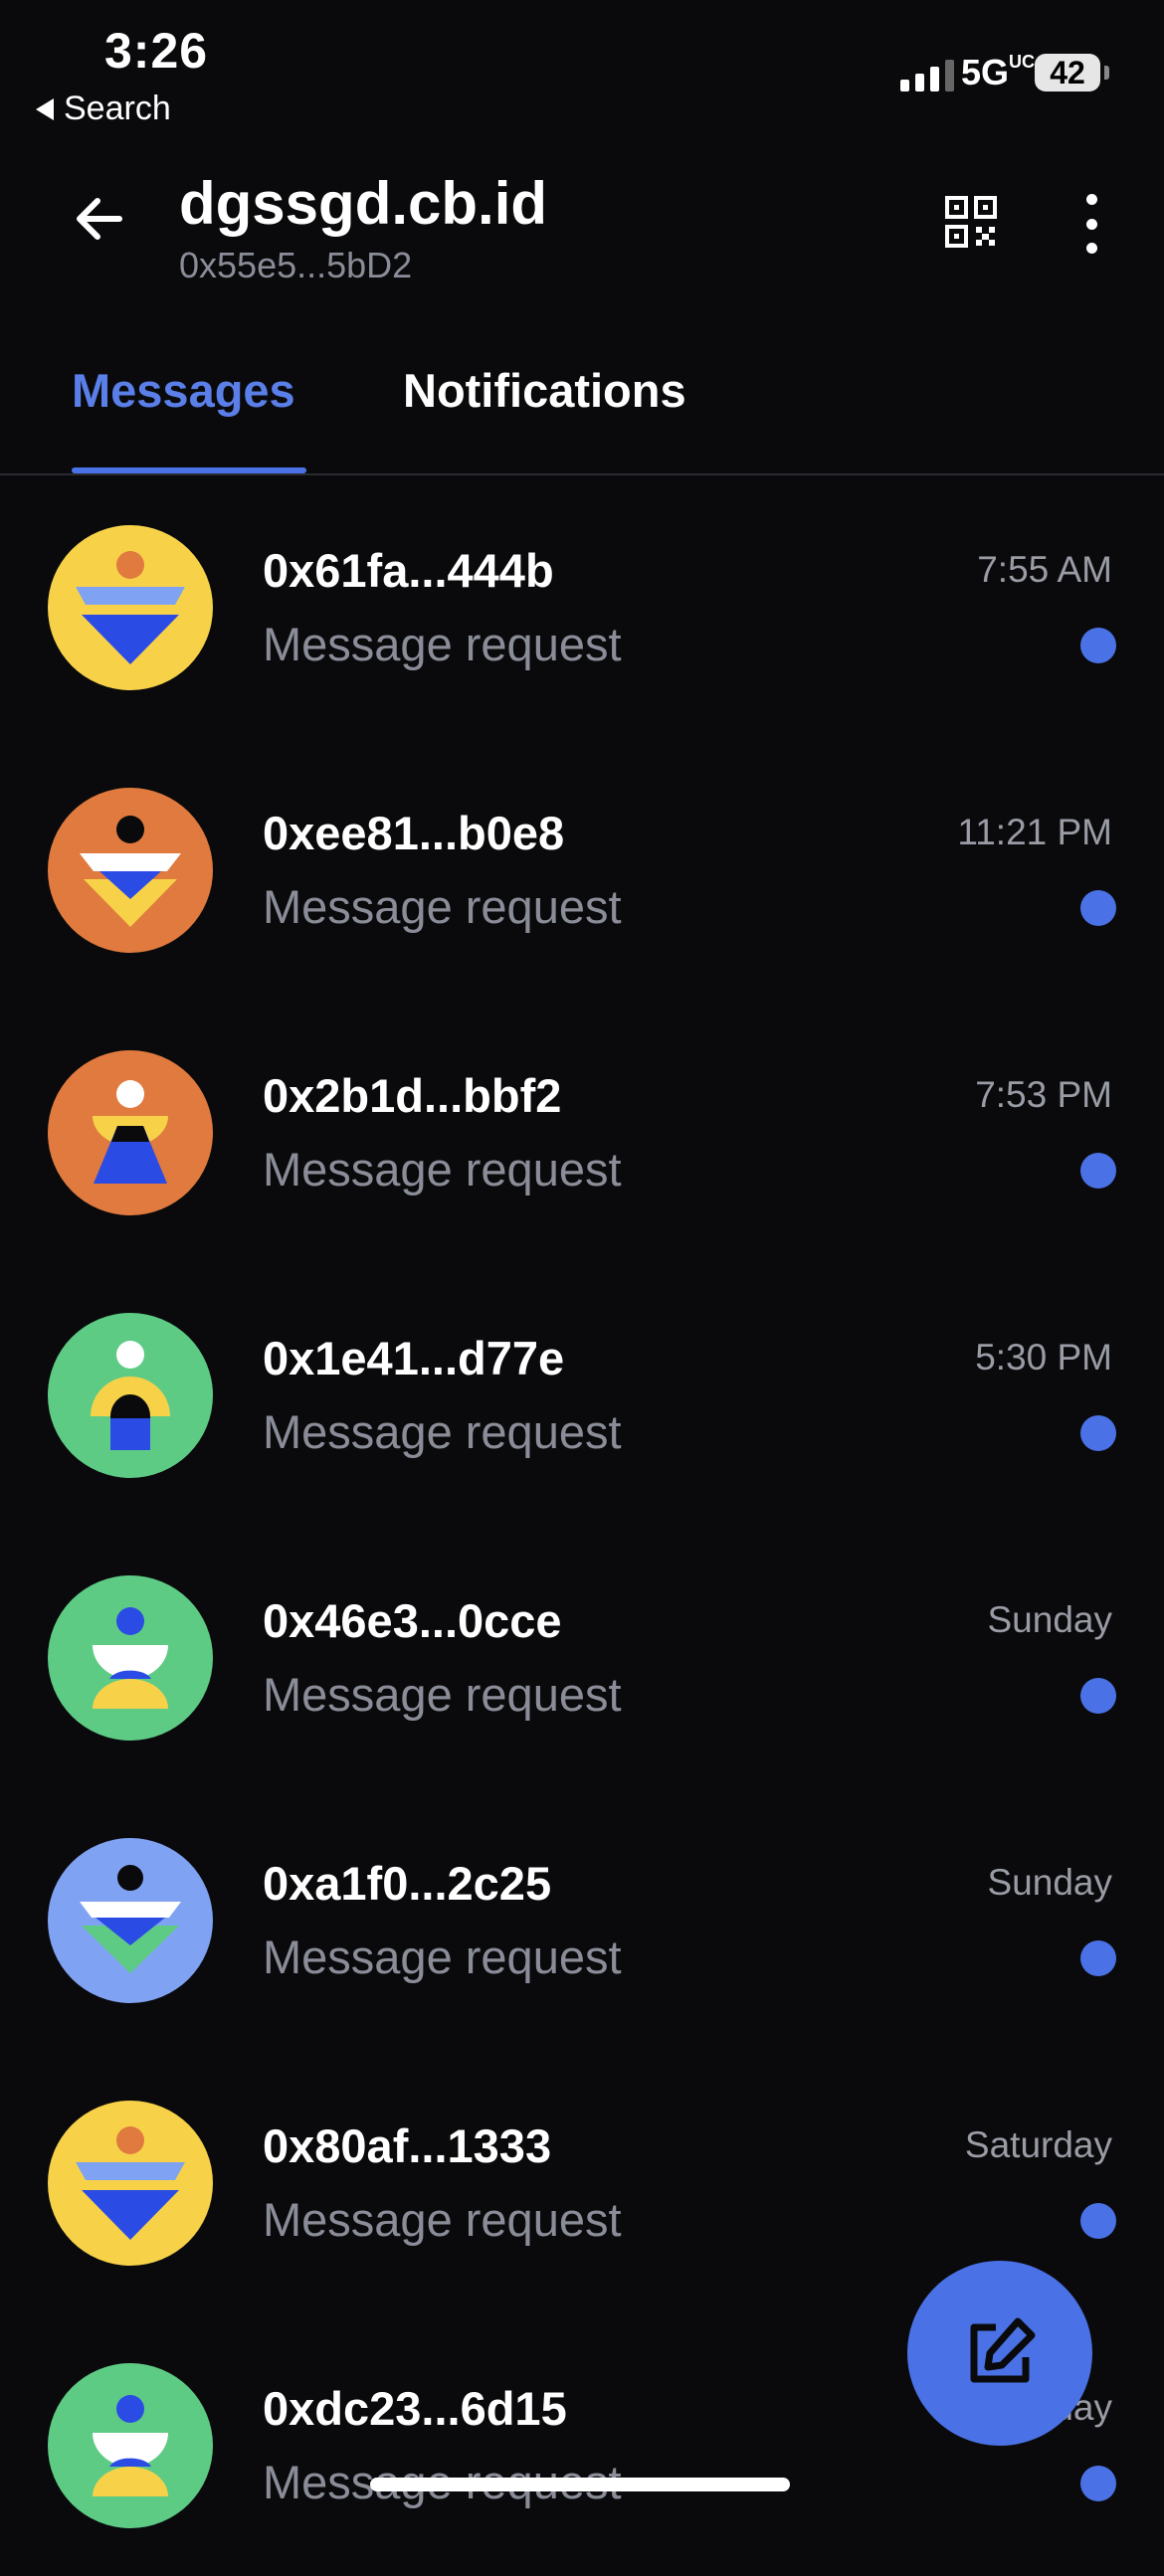  What do you see at coordinates (183, 390) in the screenshot?
I see `tab-messages: Messages` at bounding box center [183, 390].